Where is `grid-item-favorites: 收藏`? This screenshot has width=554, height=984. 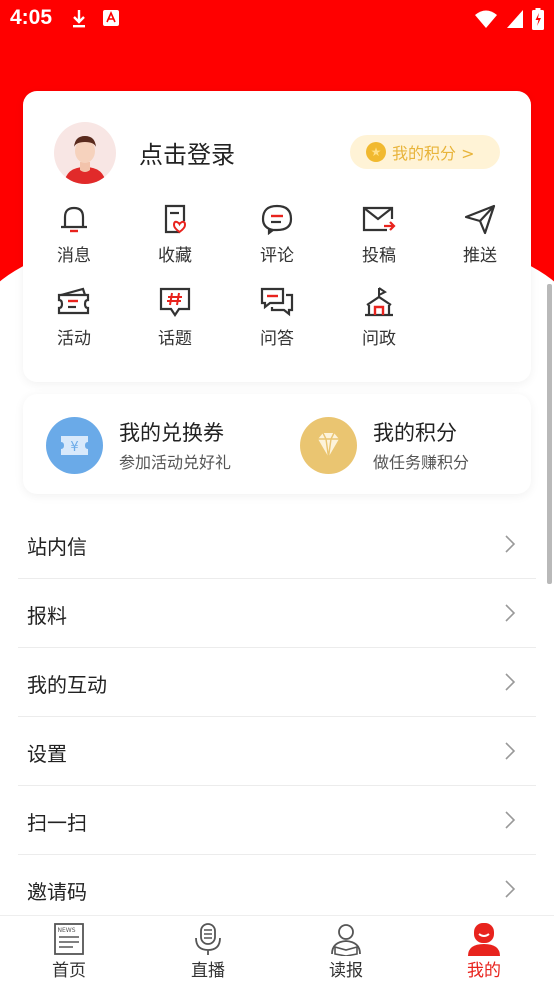 grid-item-favorites: 收藏 is located at coordinates (175, 234).